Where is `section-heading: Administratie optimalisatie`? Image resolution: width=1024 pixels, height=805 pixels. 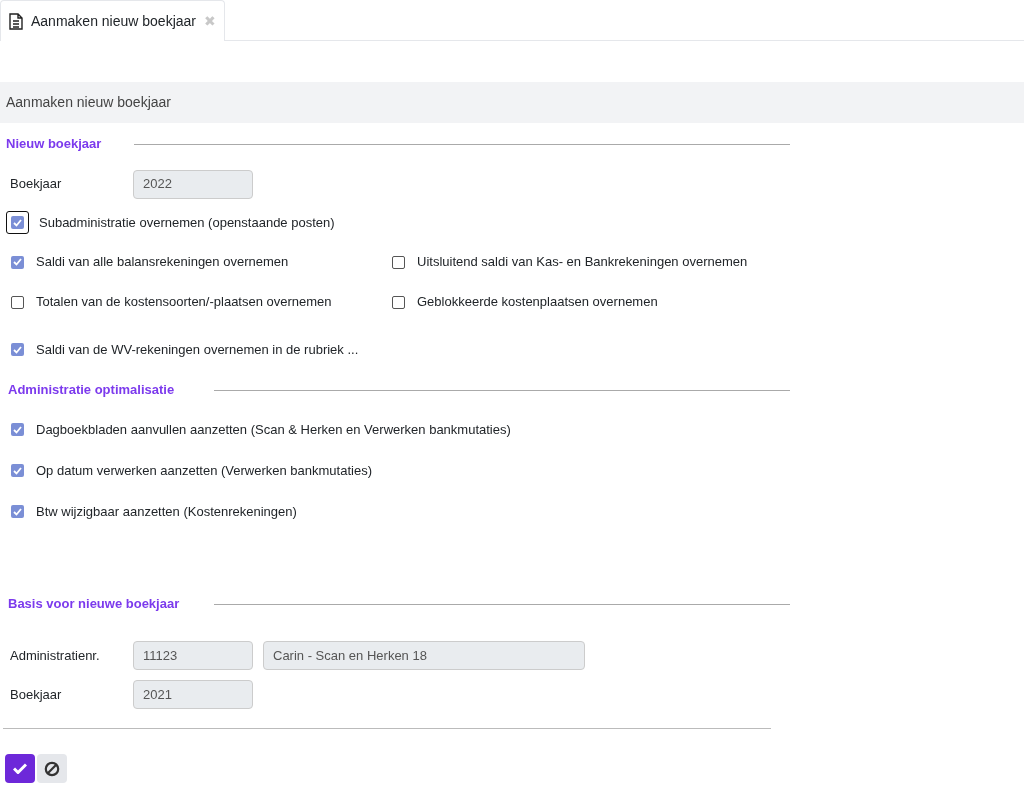
section-heading: Administratie optimalisatie is located at coordinates (91, 390).